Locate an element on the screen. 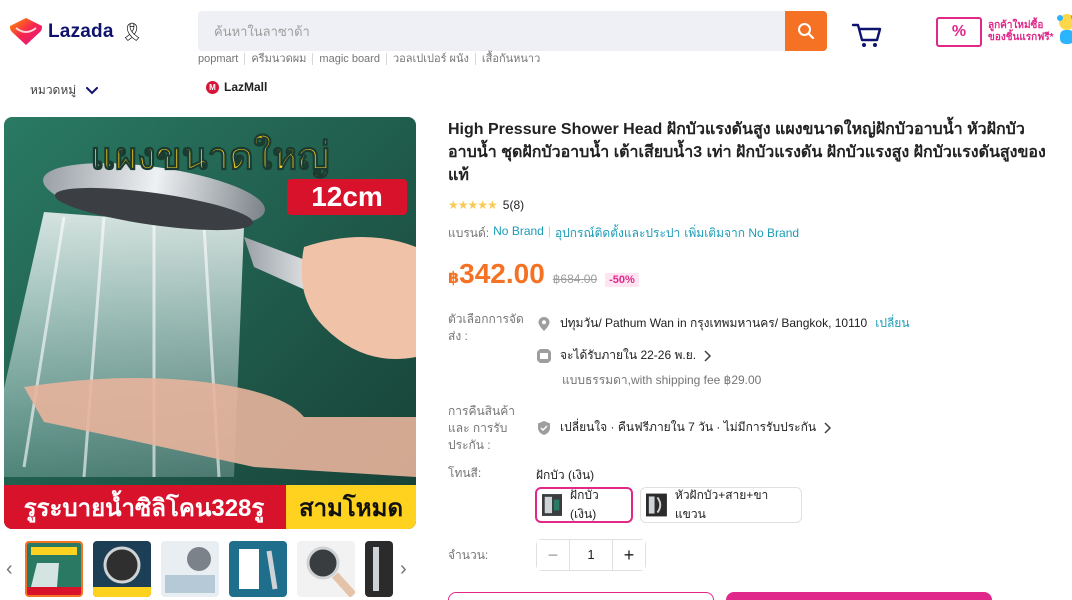 This screenshot has width=1072, height=600. brand-link: No Brand is located at coordinates (518, 233).